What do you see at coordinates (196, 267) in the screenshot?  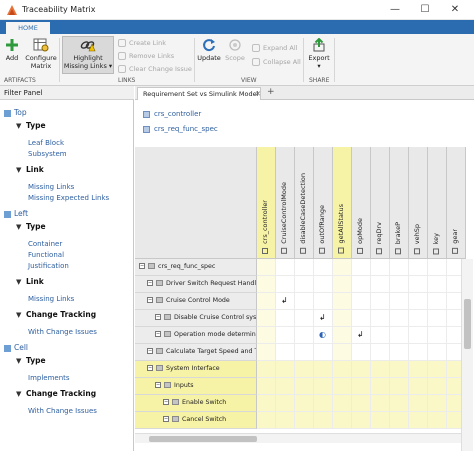 I see `row-header-crs-req-func-spec: − crs_req_func_spec` at bounding box center [196, 267].